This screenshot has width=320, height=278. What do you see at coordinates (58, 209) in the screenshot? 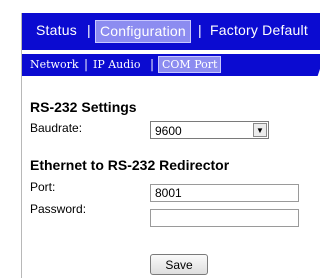
I see `password-label: Password:` at bounding box center [58, 209].